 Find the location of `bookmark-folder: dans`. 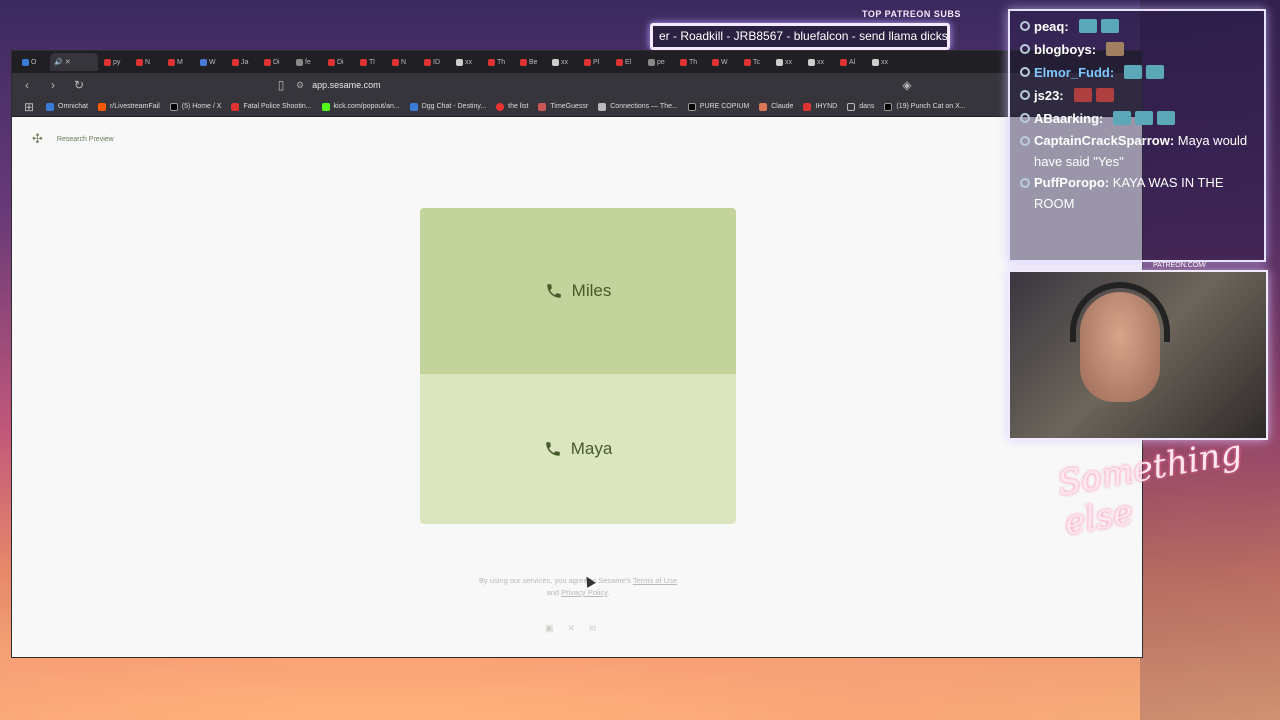

bookmark-folder: dans is located at coordinates (860, 106).